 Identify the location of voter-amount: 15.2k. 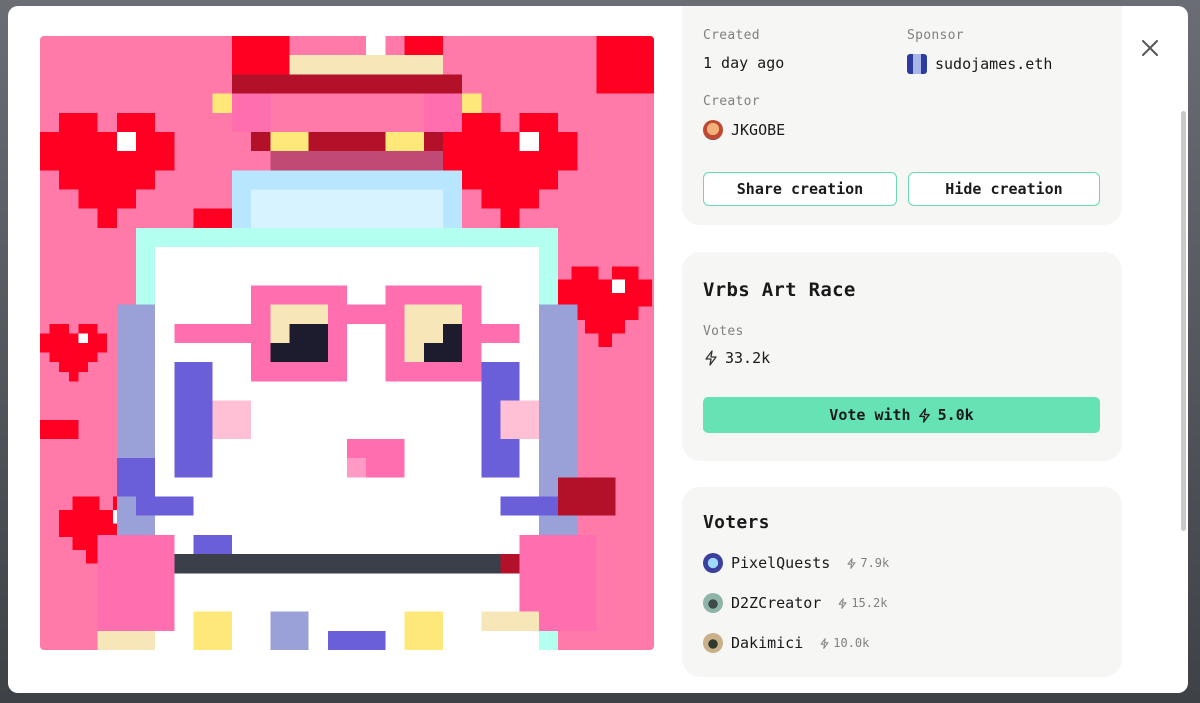
(862, 603).